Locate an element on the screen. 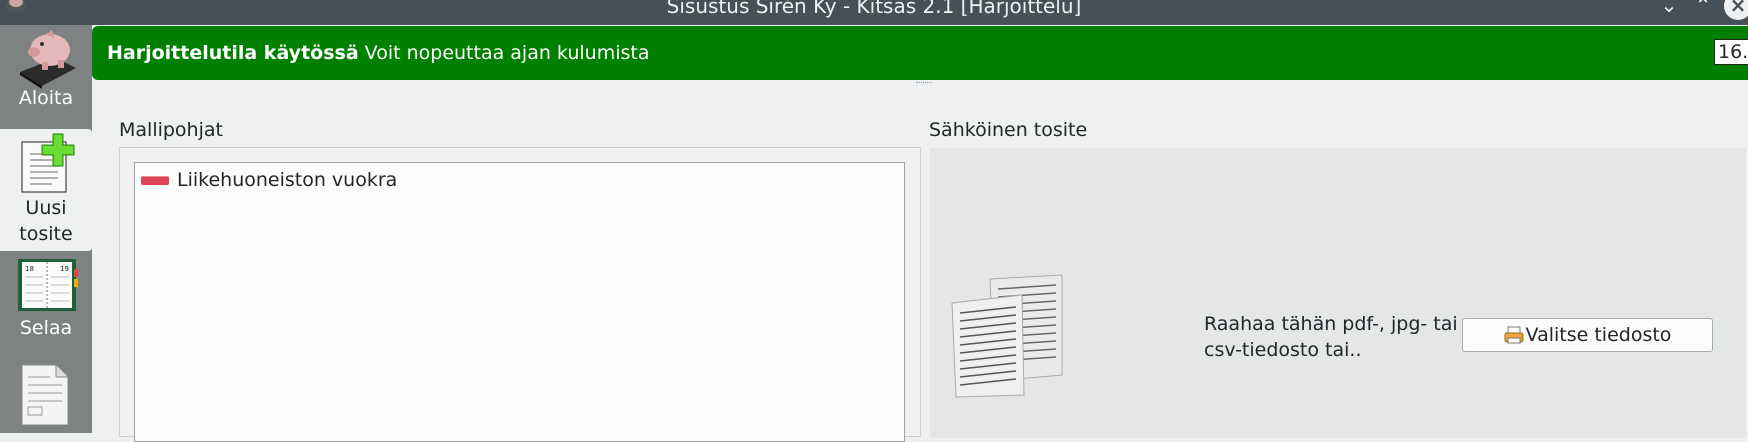 Image resolution: width=1748 pixels, height=442 pixels. printer-icon is located at coordinates (1514, 335).